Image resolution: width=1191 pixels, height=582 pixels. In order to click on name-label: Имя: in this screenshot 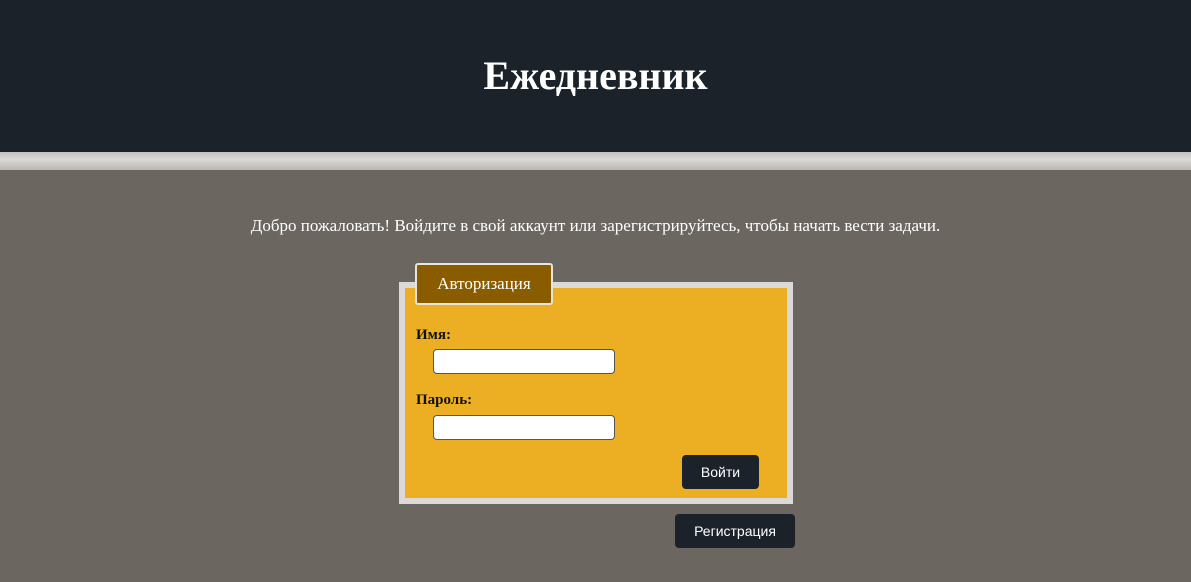, I will do `click(433, 335)`.